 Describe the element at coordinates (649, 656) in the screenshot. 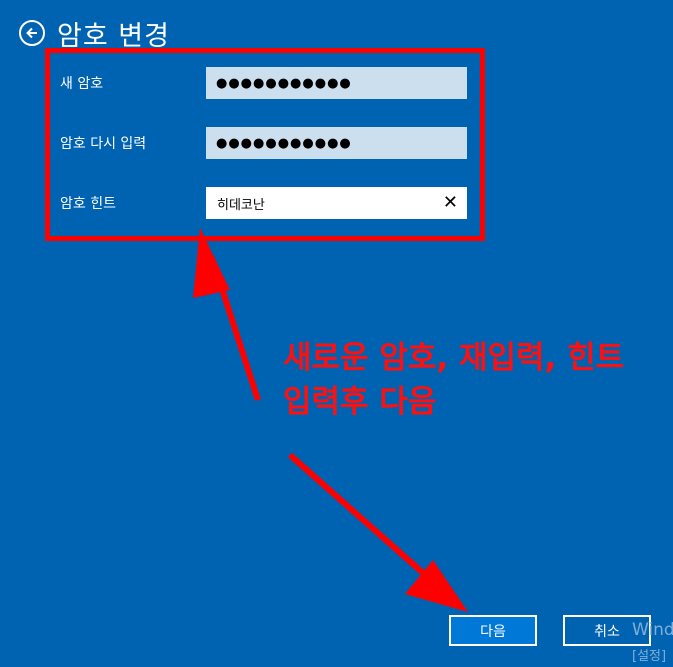

I see `activation-watermark-sub: [설정]` at that location.